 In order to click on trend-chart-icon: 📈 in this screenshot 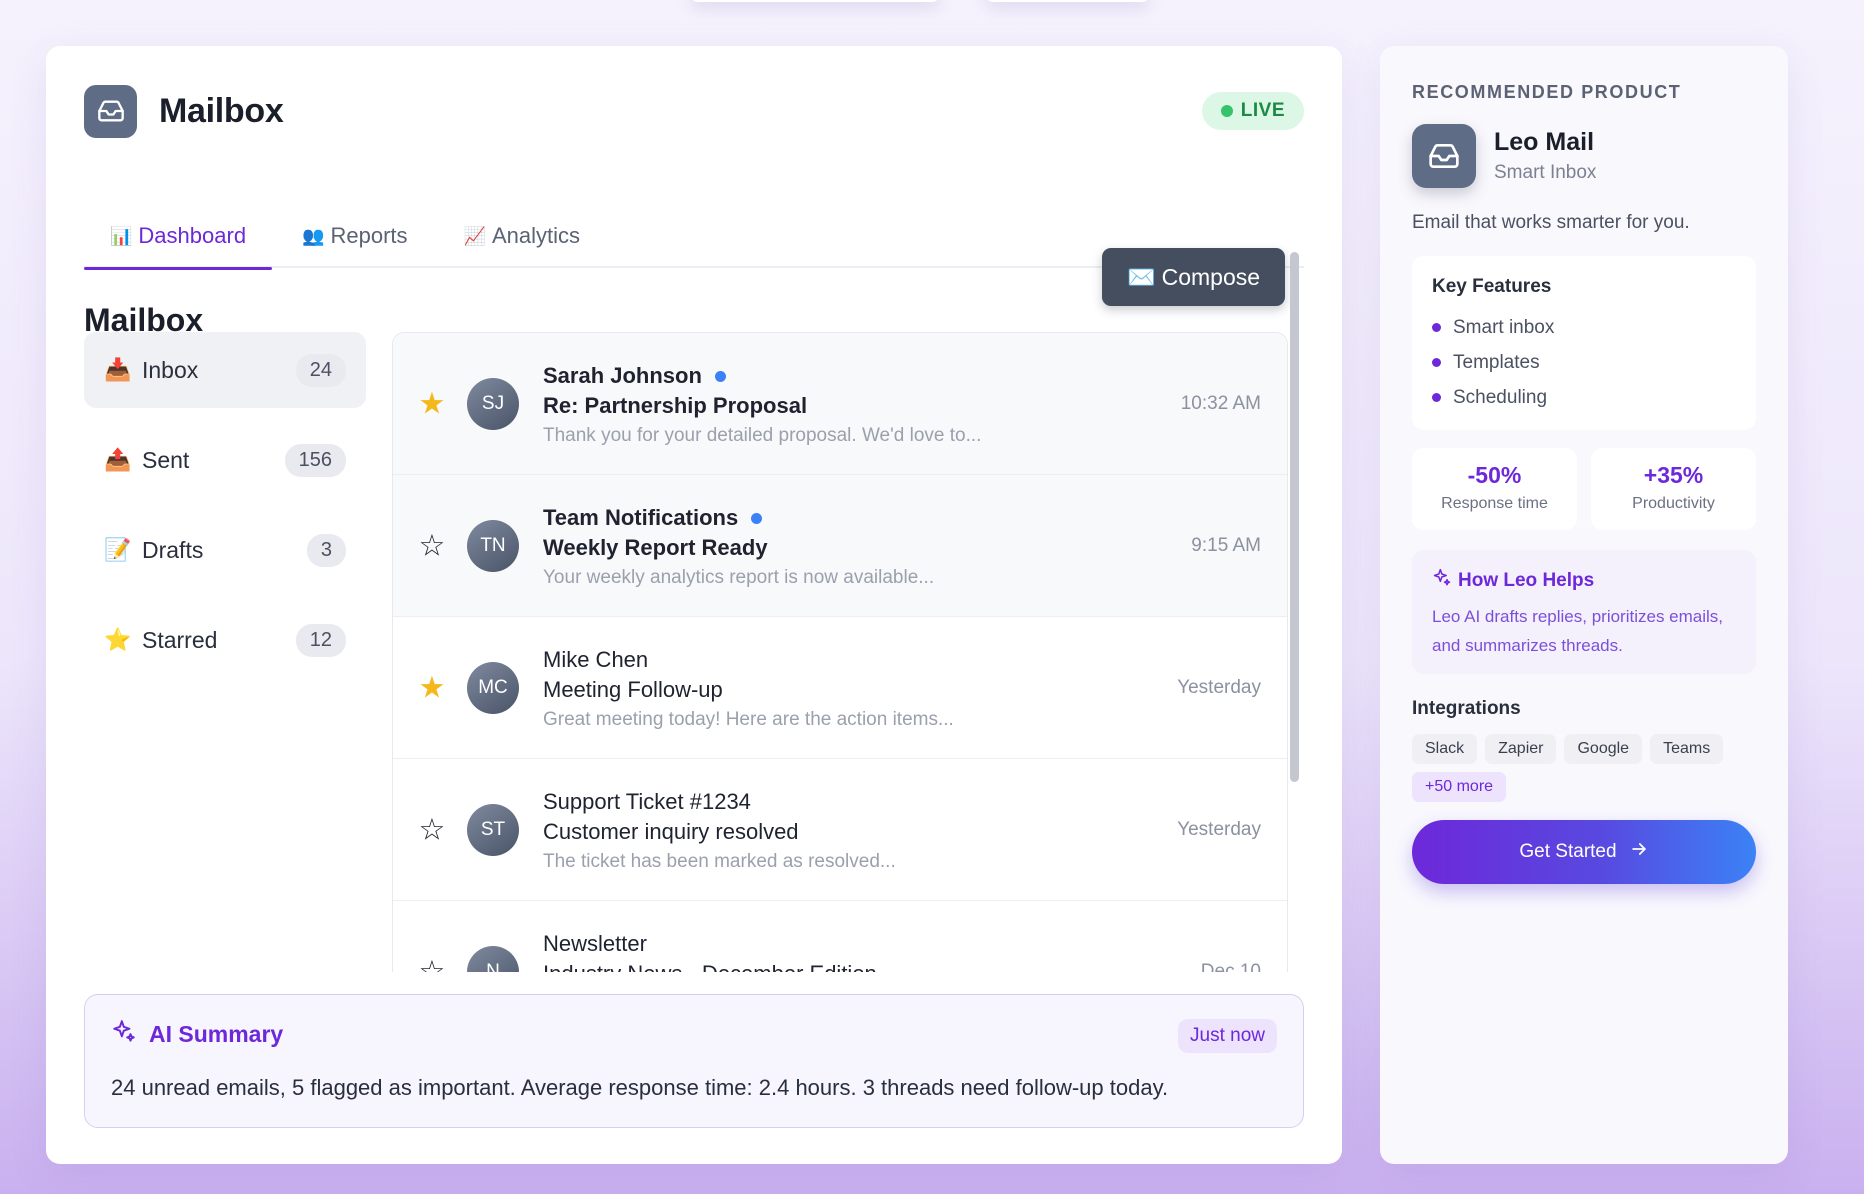, I will do `click(474, 235)`.